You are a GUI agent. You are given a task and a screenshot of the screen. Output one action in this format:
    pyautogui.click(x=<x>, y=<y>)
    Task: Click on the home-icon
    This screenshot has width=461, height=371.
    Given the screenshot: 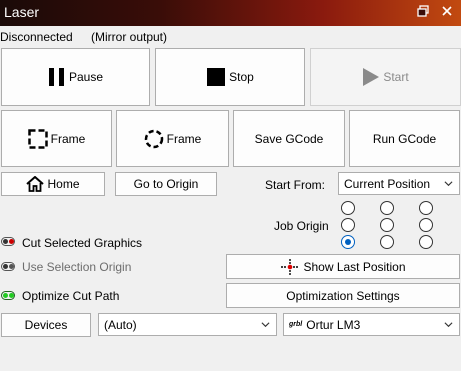 What is the action you would take?
    pyautogui.click(x=35, y=184)
    